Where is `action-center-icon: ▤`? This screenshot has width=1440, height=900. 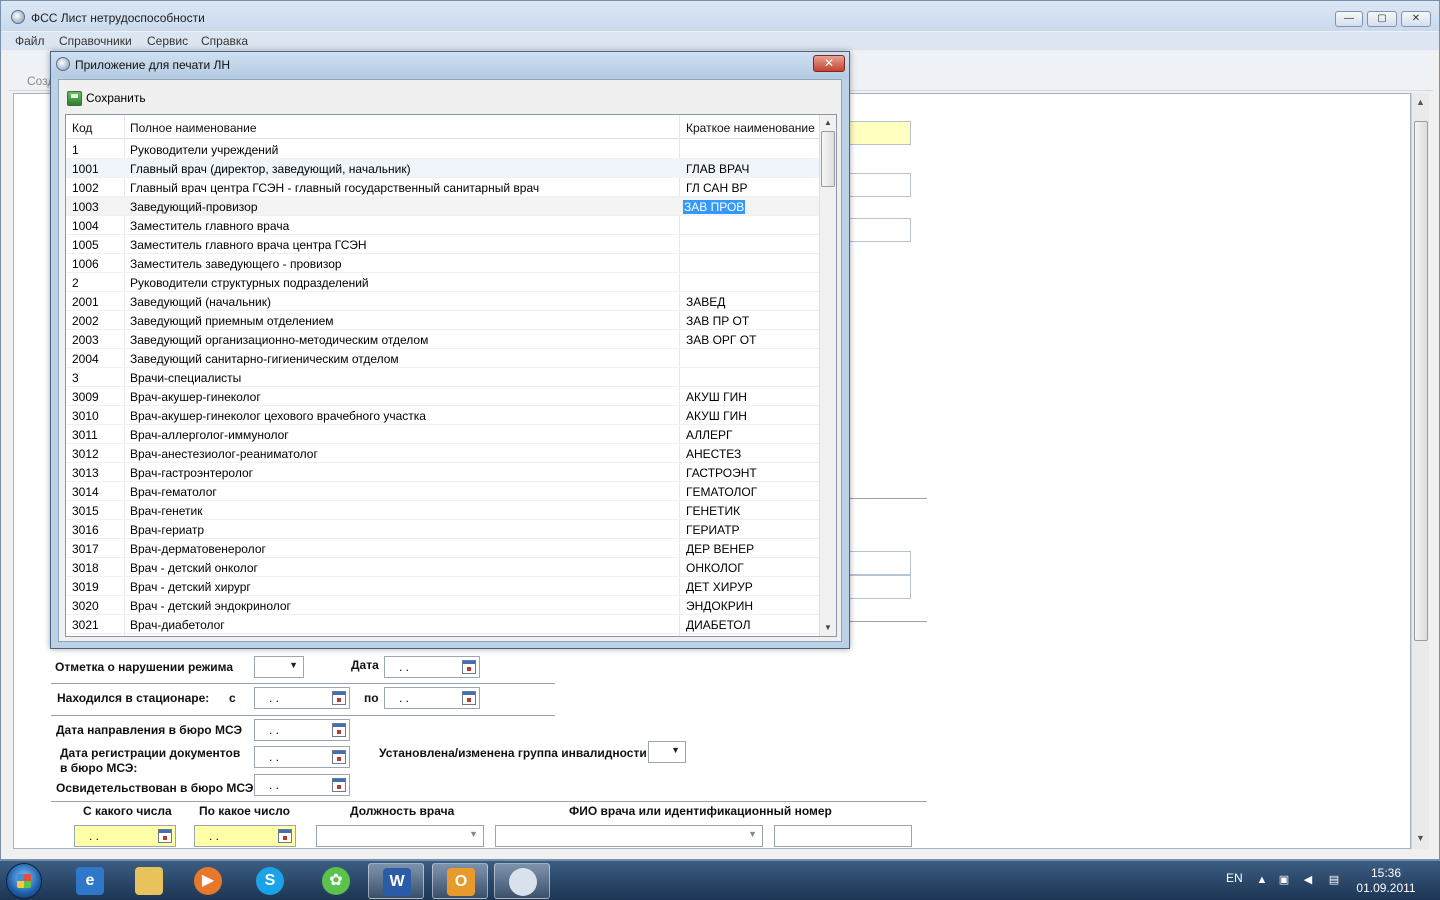
action-center-icon: ▤ is located at coordinates (1334, 880).